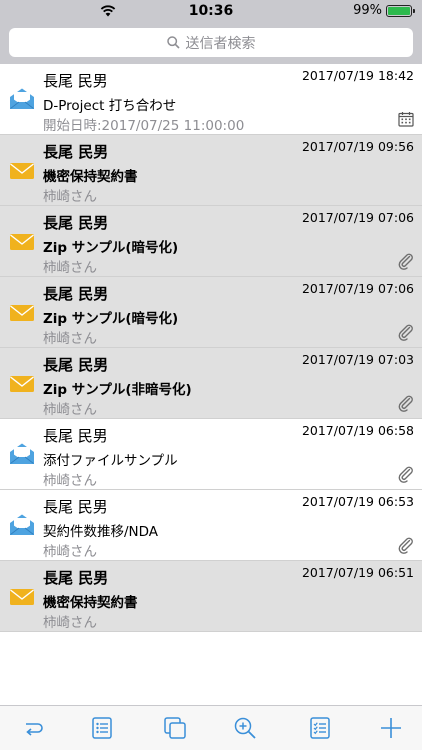 The height and width of the screenshot is (750, 422). What do you see at coordinates (357, 359) in the screenshot?
I see `message-date: 2017/07/19 07:03` at bounding box center [357, 359].